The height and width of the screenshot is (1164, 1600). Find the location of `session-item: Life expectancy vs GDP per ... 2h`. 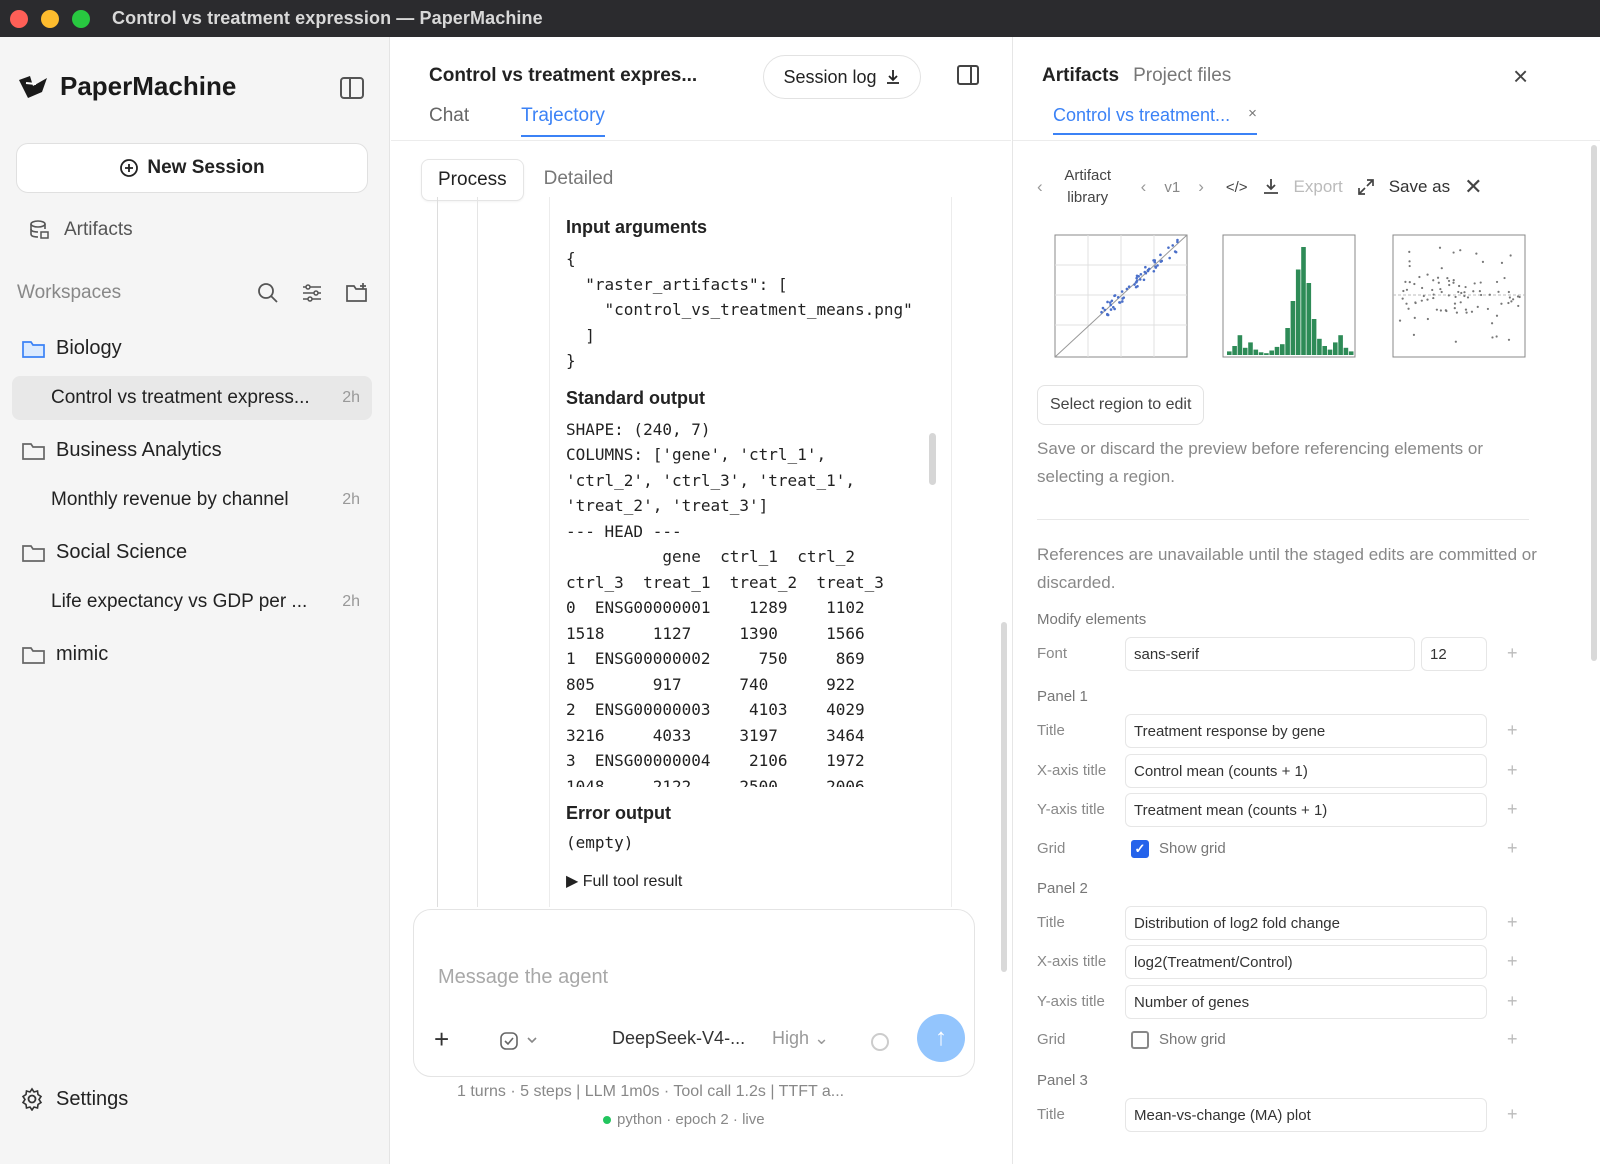

session-item: Life expectancy vs GDP per ... 2h is located at coordinates (192, 602).